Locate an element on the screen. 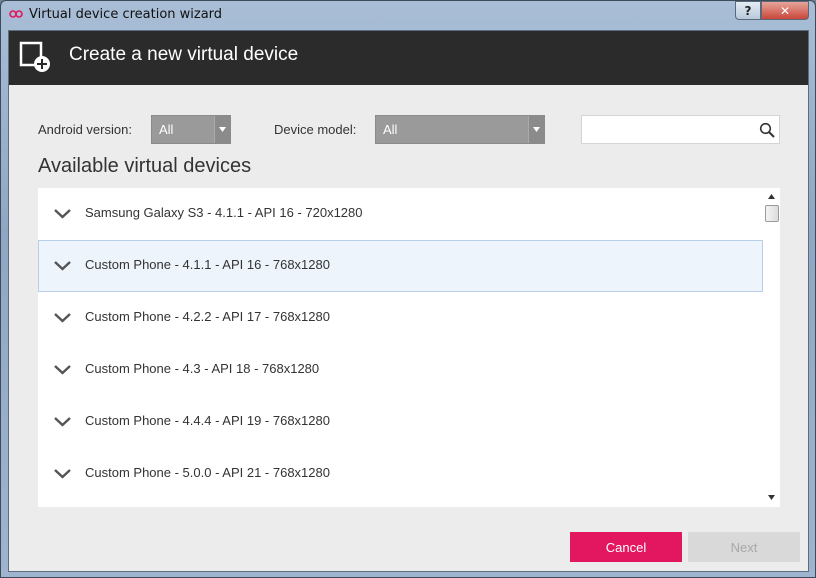  android-version-label: Android version: is located at coordinates (85, 129).